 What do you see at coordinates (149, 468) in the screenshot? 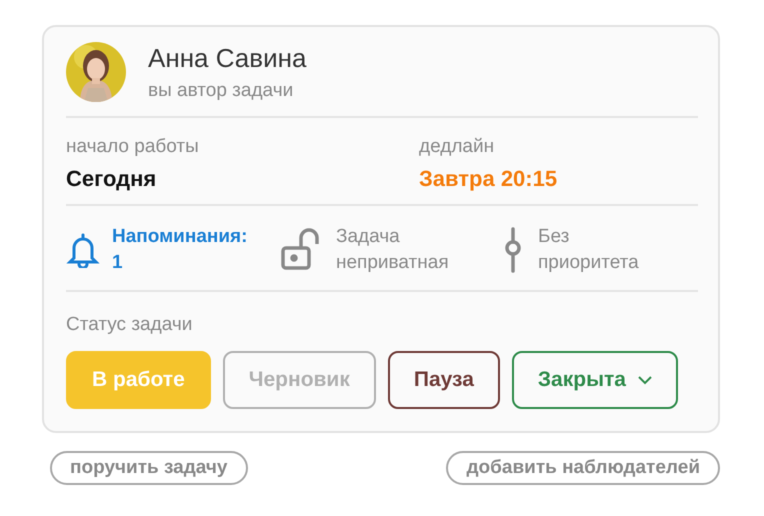
I see `action-button: поручить задачу` at bounding box center [149, 468].